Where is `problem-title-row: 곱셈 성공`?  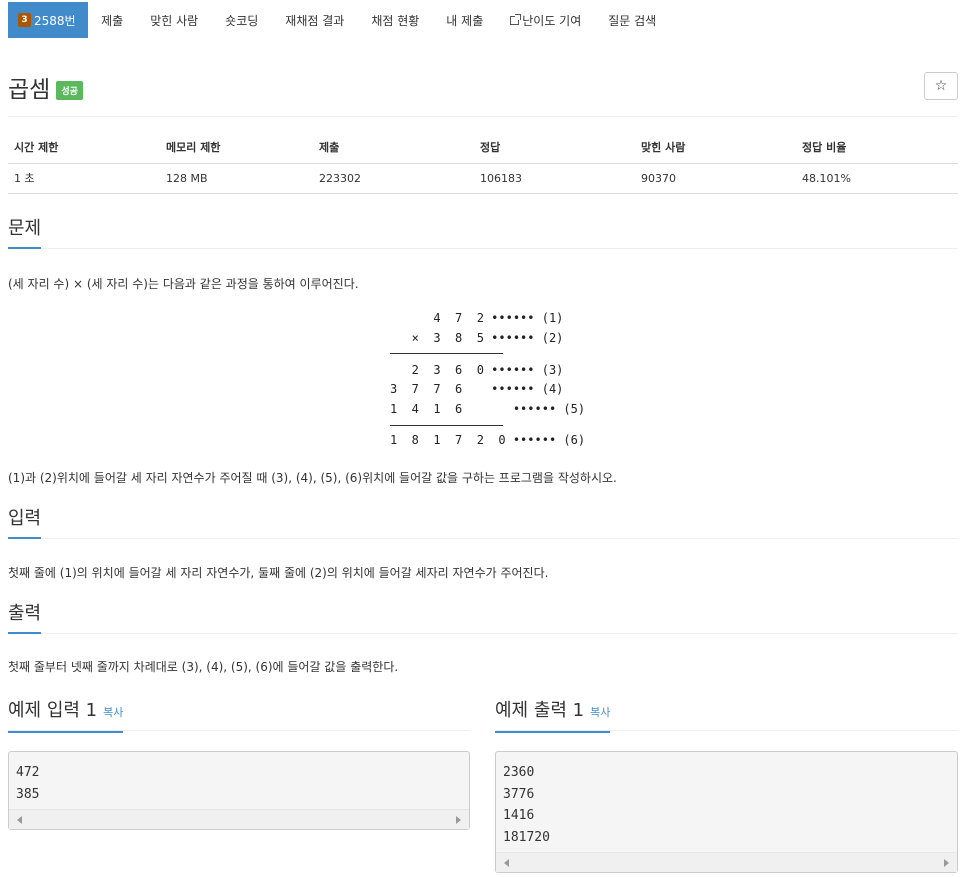 problem-title-row: 곱셈 성공 is located at coordinates (45, 87).